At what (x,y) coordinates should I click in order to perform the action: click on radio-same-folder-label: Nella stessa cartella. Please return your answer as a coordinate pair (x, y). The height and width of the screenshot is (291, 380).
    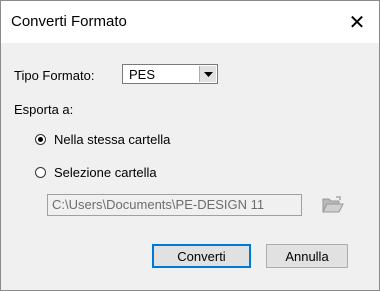
    Looking at the image, I should click on (112, 139).